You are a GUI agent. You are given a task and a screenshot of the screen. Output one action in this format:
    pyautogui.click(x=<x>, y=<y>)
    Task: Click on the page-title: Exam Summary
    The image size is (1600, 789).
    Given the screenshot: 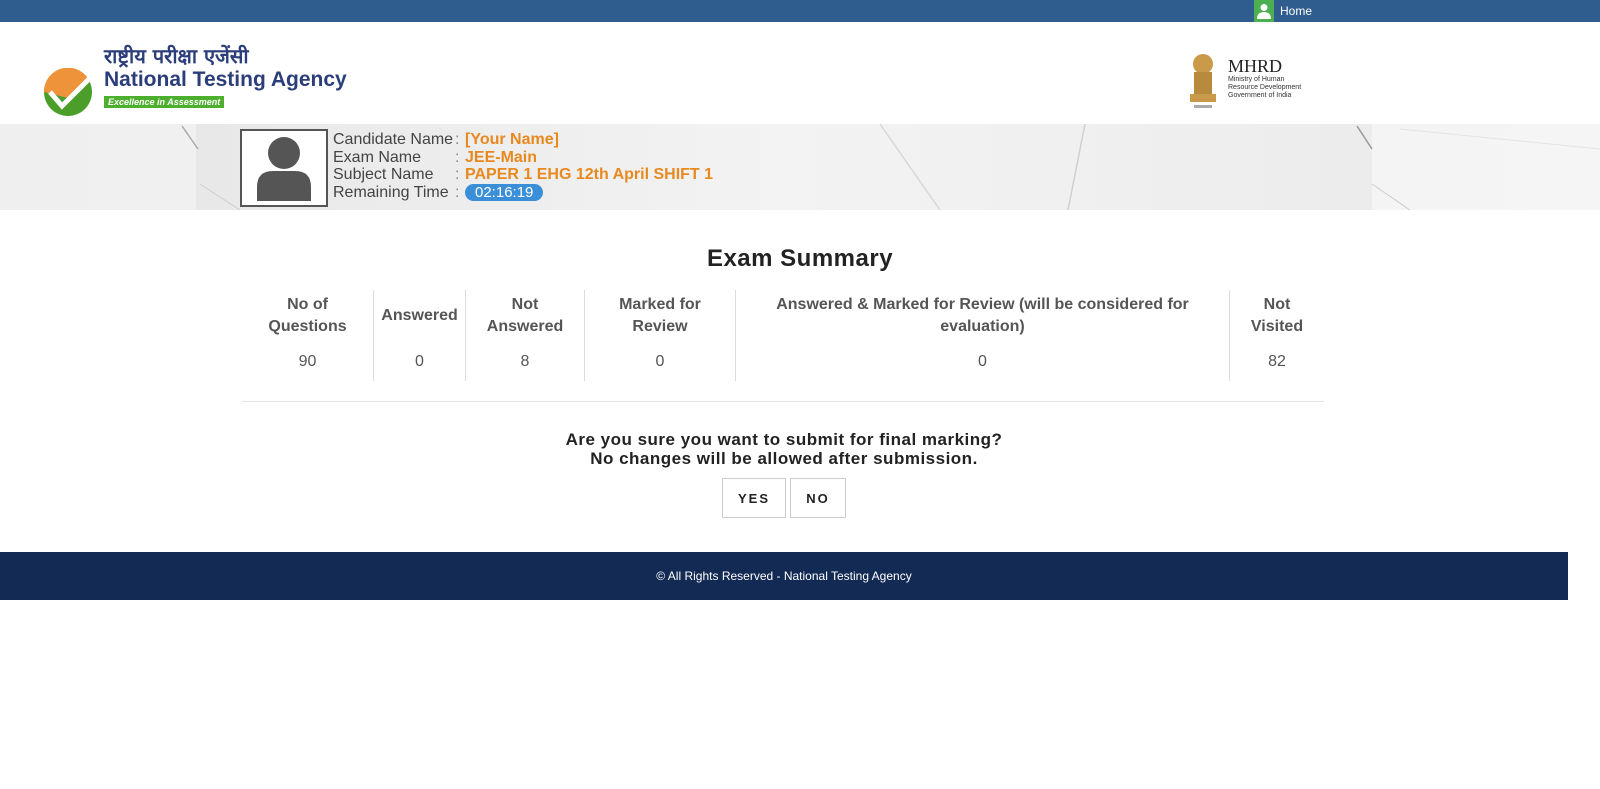 What is the action you would take?
    pyautogui.click(x=800, y=258)
    